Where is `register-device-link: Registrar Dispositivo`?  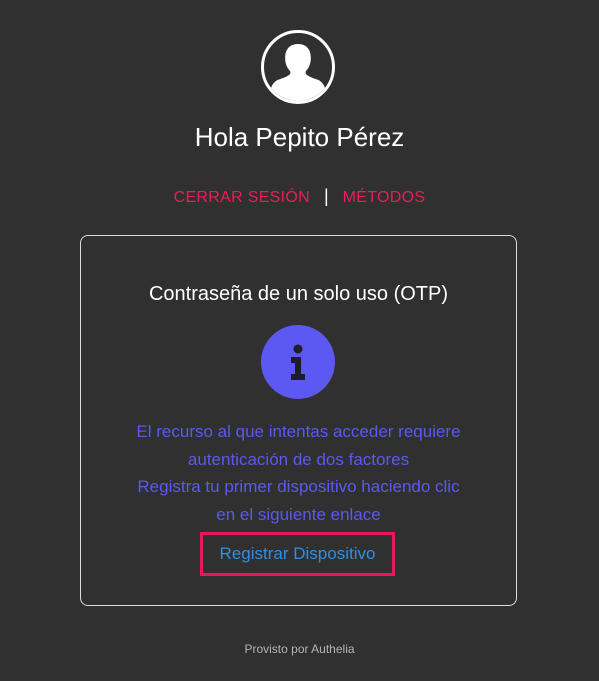
register-device-link: Registrar Dispositivo is located at coordinates (297, 554).